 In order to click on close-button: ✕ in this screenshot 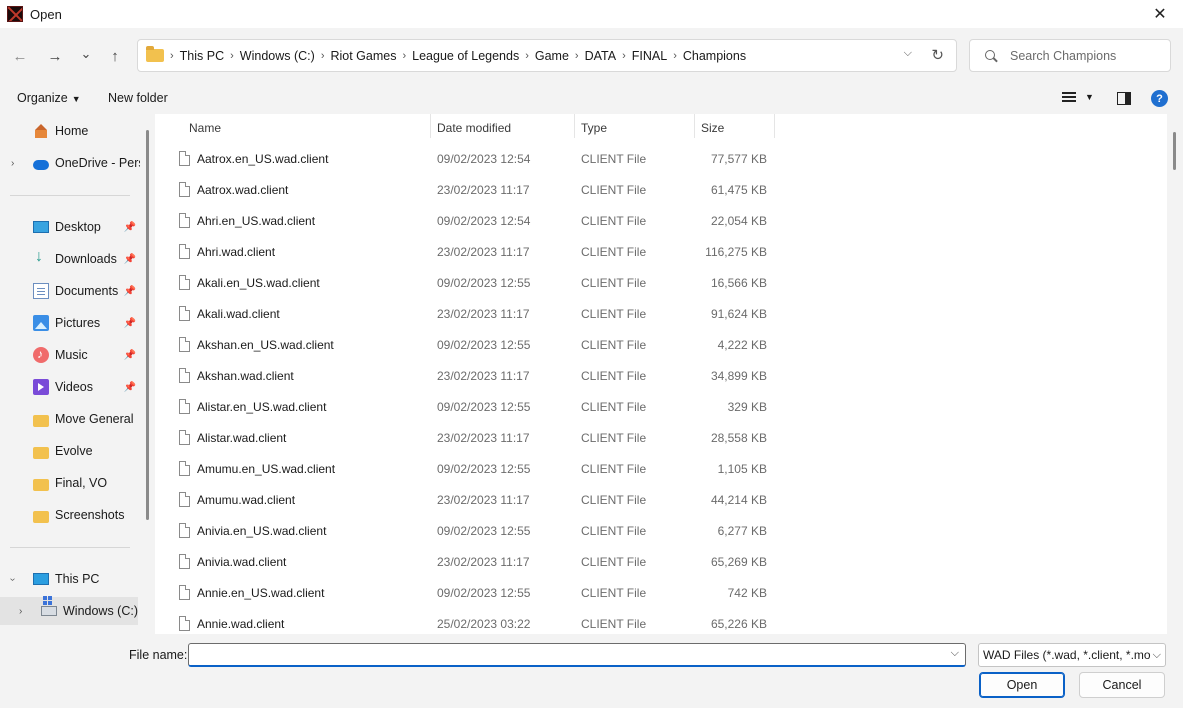, I will do `click(1160, 14)`.